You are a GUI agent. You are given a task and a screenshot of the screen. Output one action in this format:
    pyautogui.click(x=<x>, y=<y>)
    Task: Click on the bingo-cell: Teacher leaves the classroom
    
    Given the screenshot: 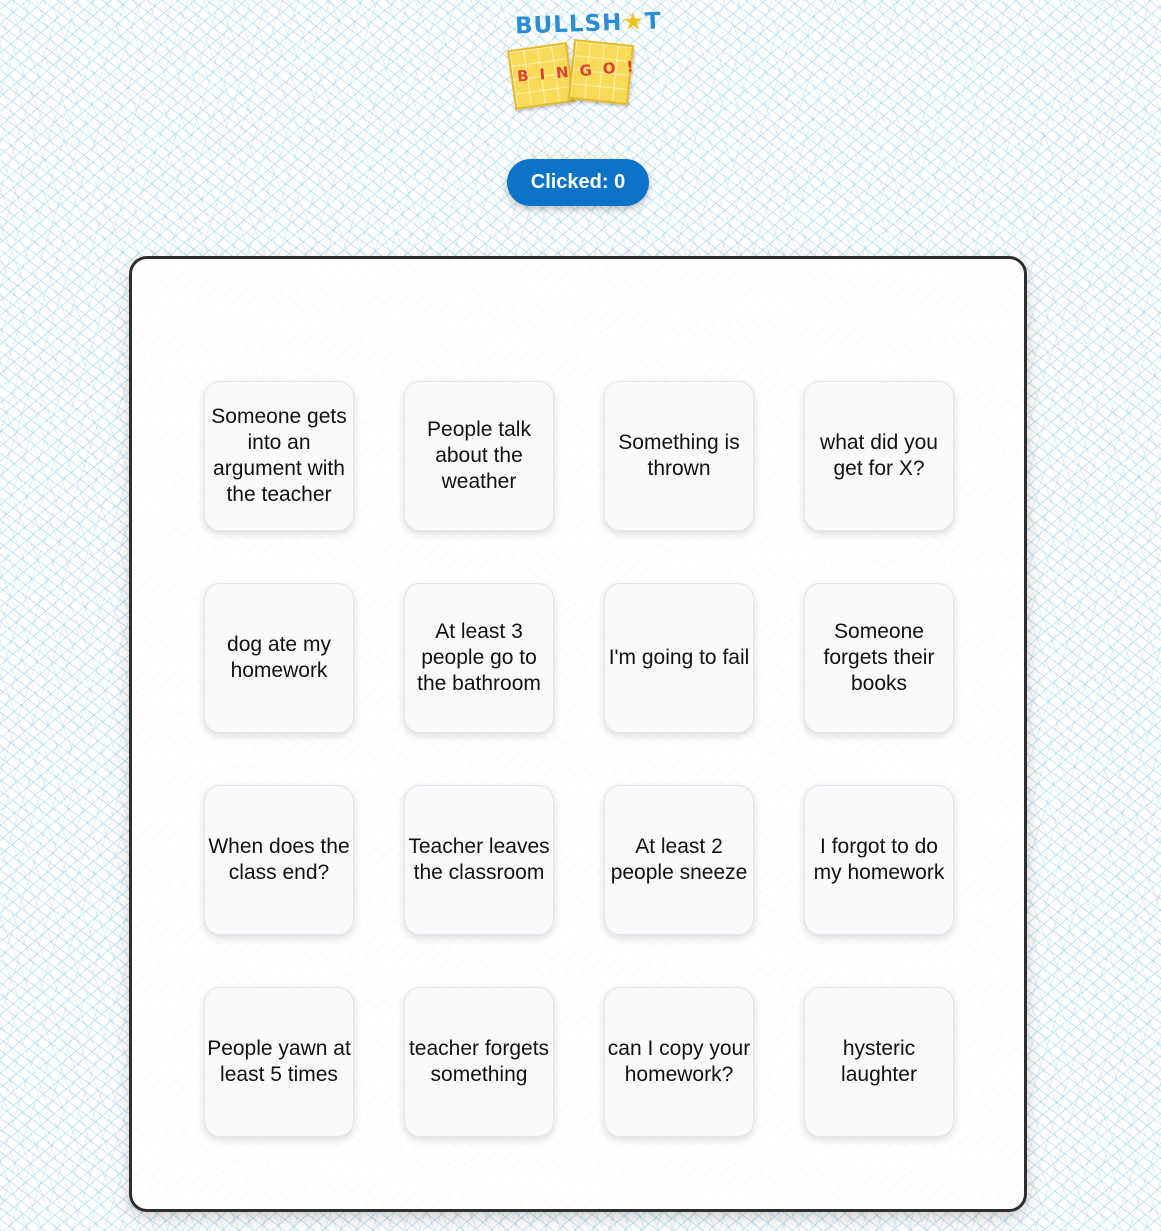 What is the action you would take?
    pyautogui.click(x=479, y=860)
    